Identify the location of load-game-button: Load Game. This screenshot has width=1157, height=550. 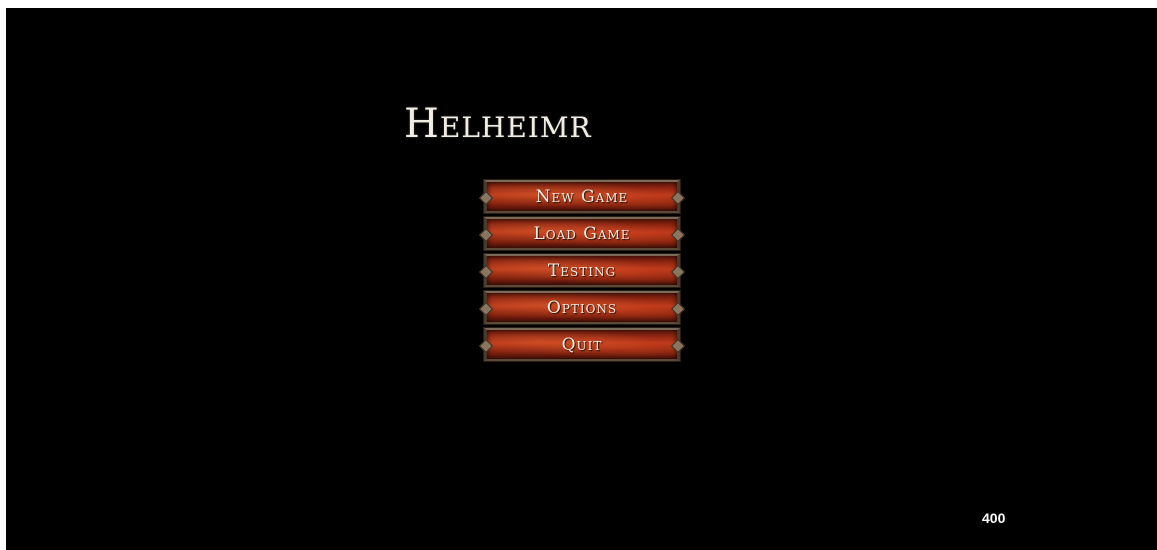
(582, 233).